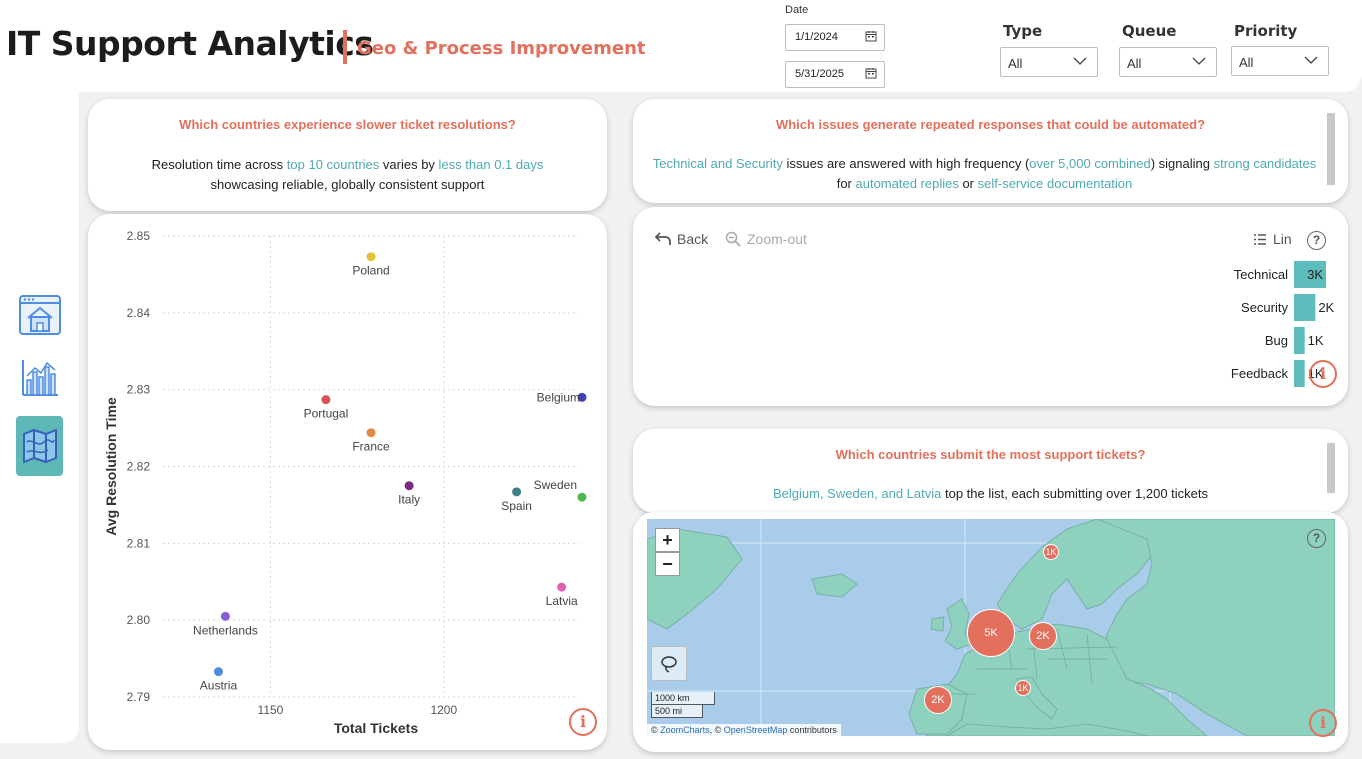  Describe the element at coordinates (1315, 274) in the screenshot. I see `bar-value-label: 3K` at that location.